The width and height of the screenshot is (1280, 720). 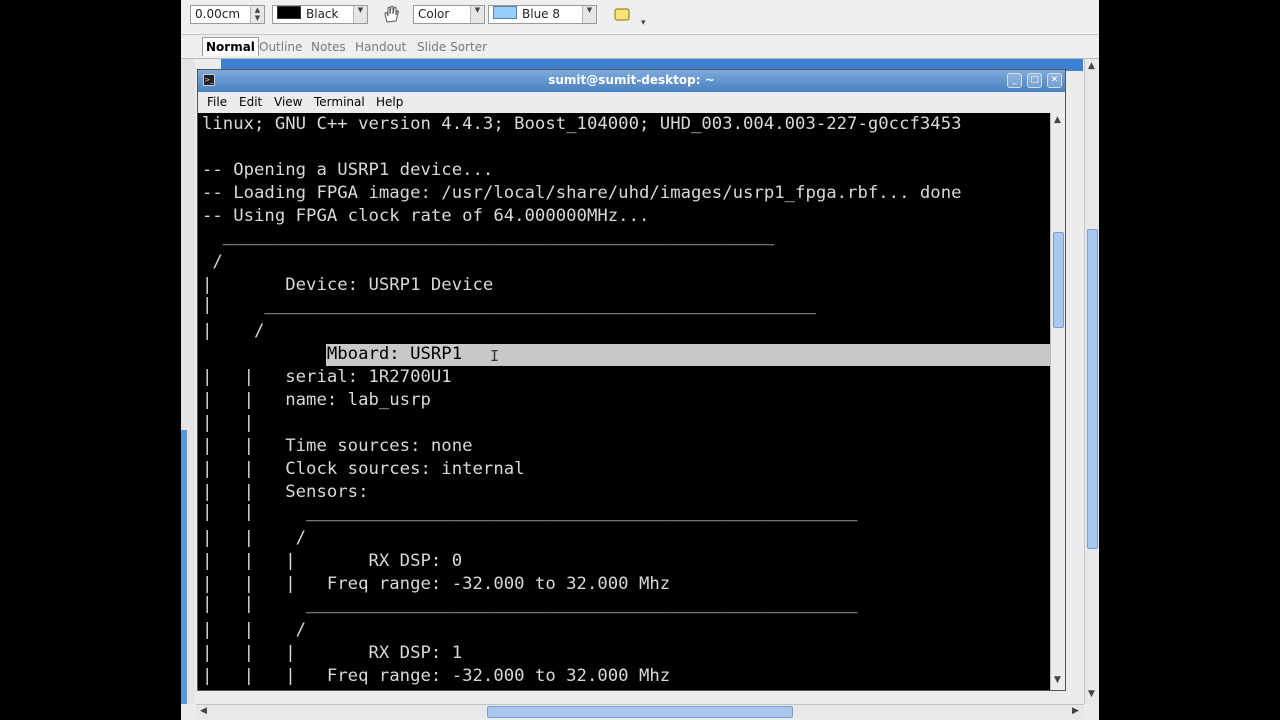 I want to click on area-style-select: Color ▼, so click(x=449, y=14).